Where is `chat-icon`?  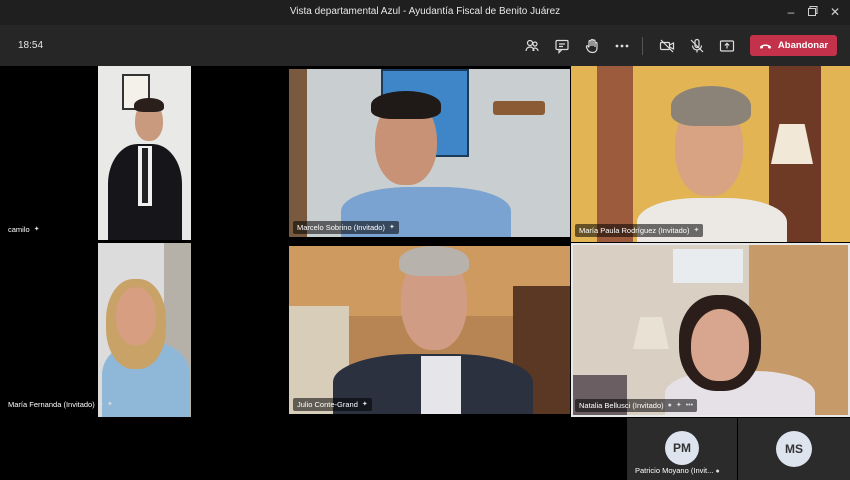
chat-icon is located at coordinates (562, 46).